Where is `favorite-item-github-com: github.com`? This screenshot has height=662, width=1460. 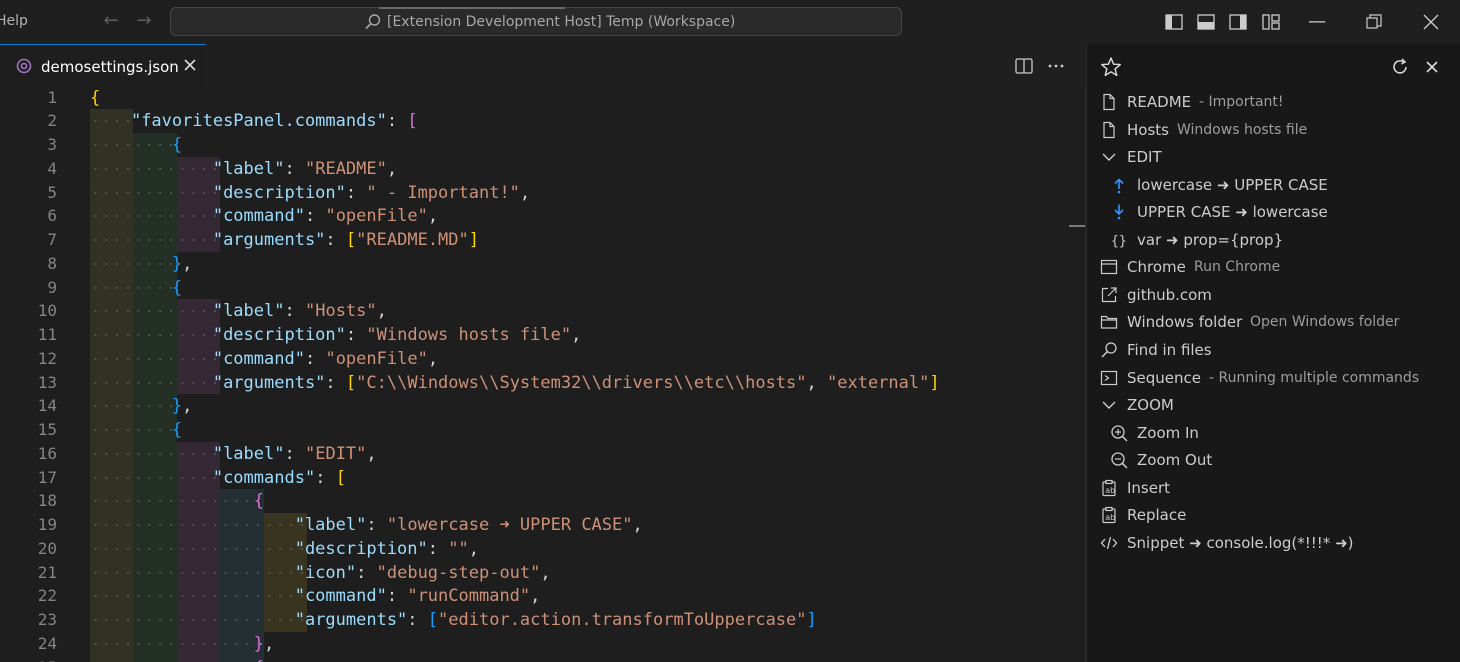
favorite-item-github-com: github.com is located at coordinates (1273, 295).